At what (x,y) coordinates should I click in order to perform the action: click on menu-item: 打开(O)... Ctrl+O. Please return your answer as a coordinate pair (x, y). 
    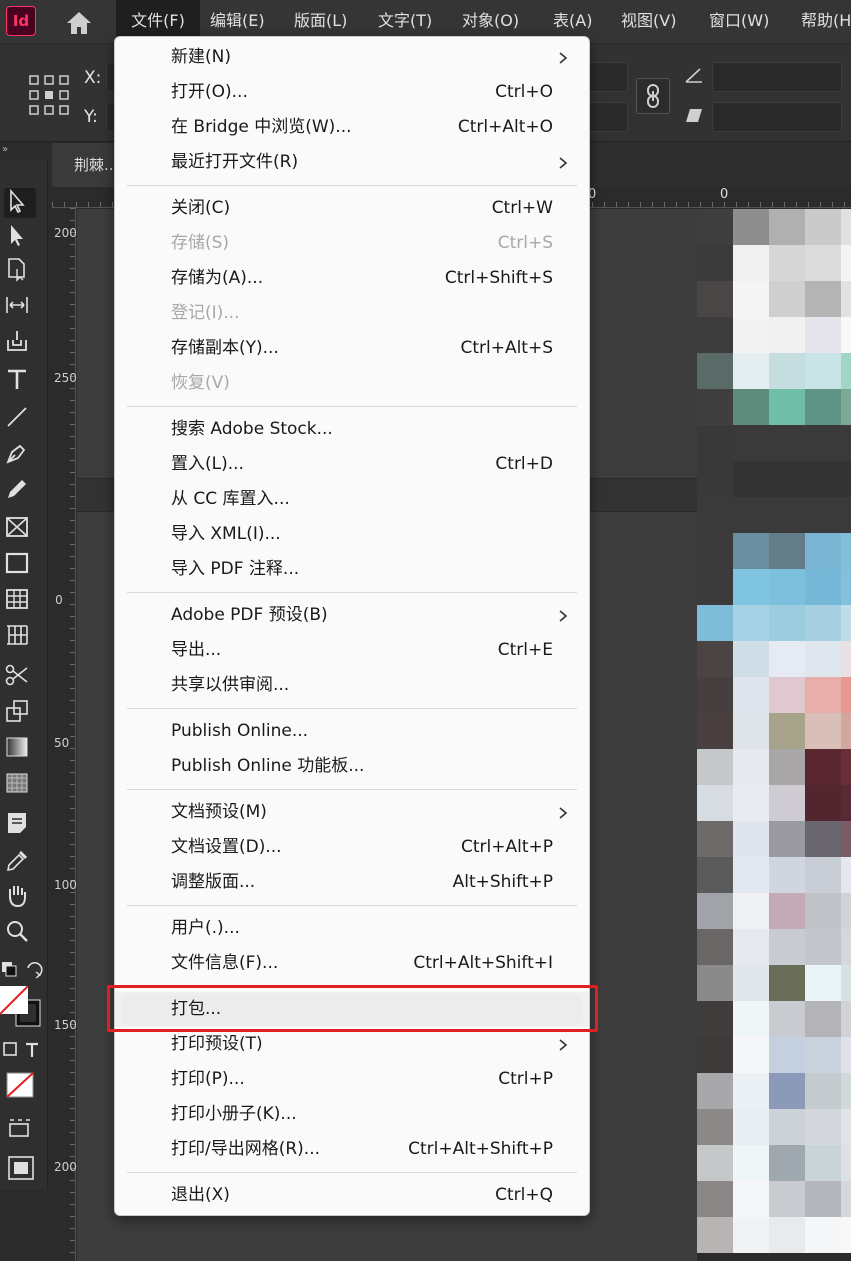
    Looking at the image, I should click on (352, 92).